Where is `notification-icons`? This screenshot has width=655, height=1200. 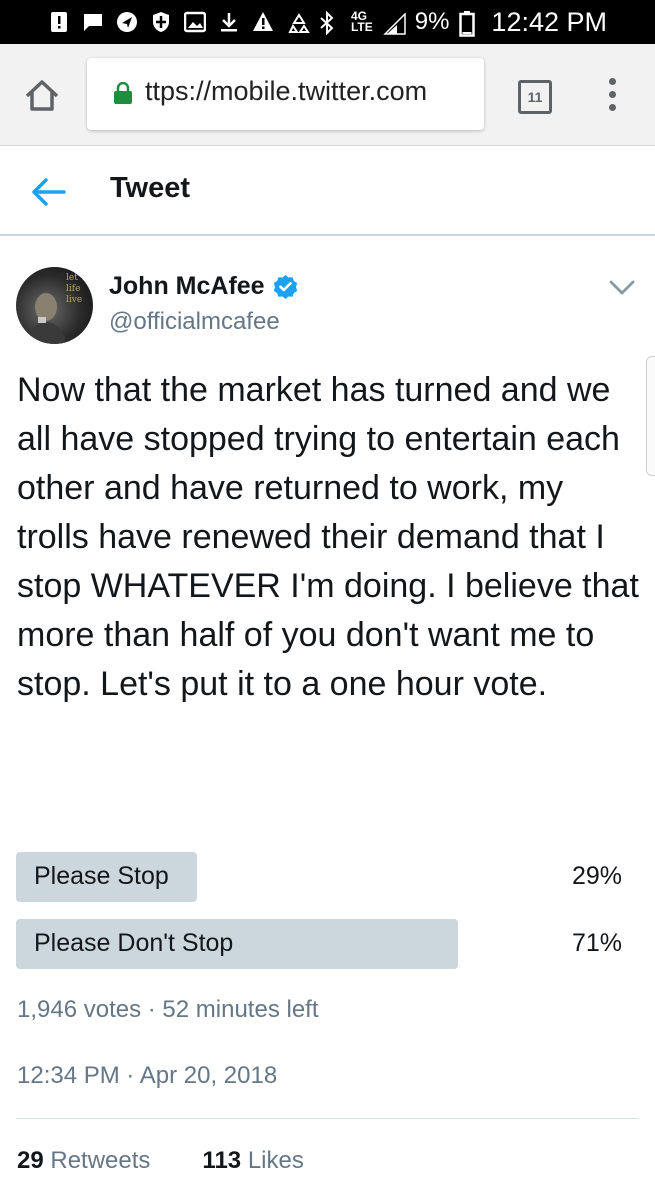
notification-icons is located at coordinates (161, 22).